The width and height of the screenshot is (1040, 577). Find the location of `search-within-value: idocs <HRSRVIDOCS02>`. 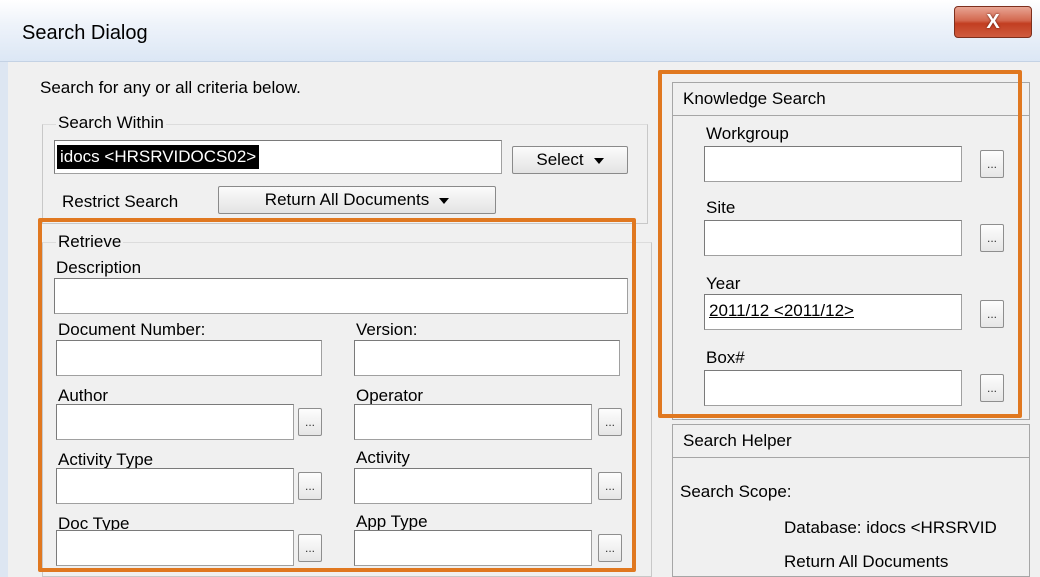

search-within-value: idocs <HRSRVIDOCS02> is located at coordinates (158, 157).